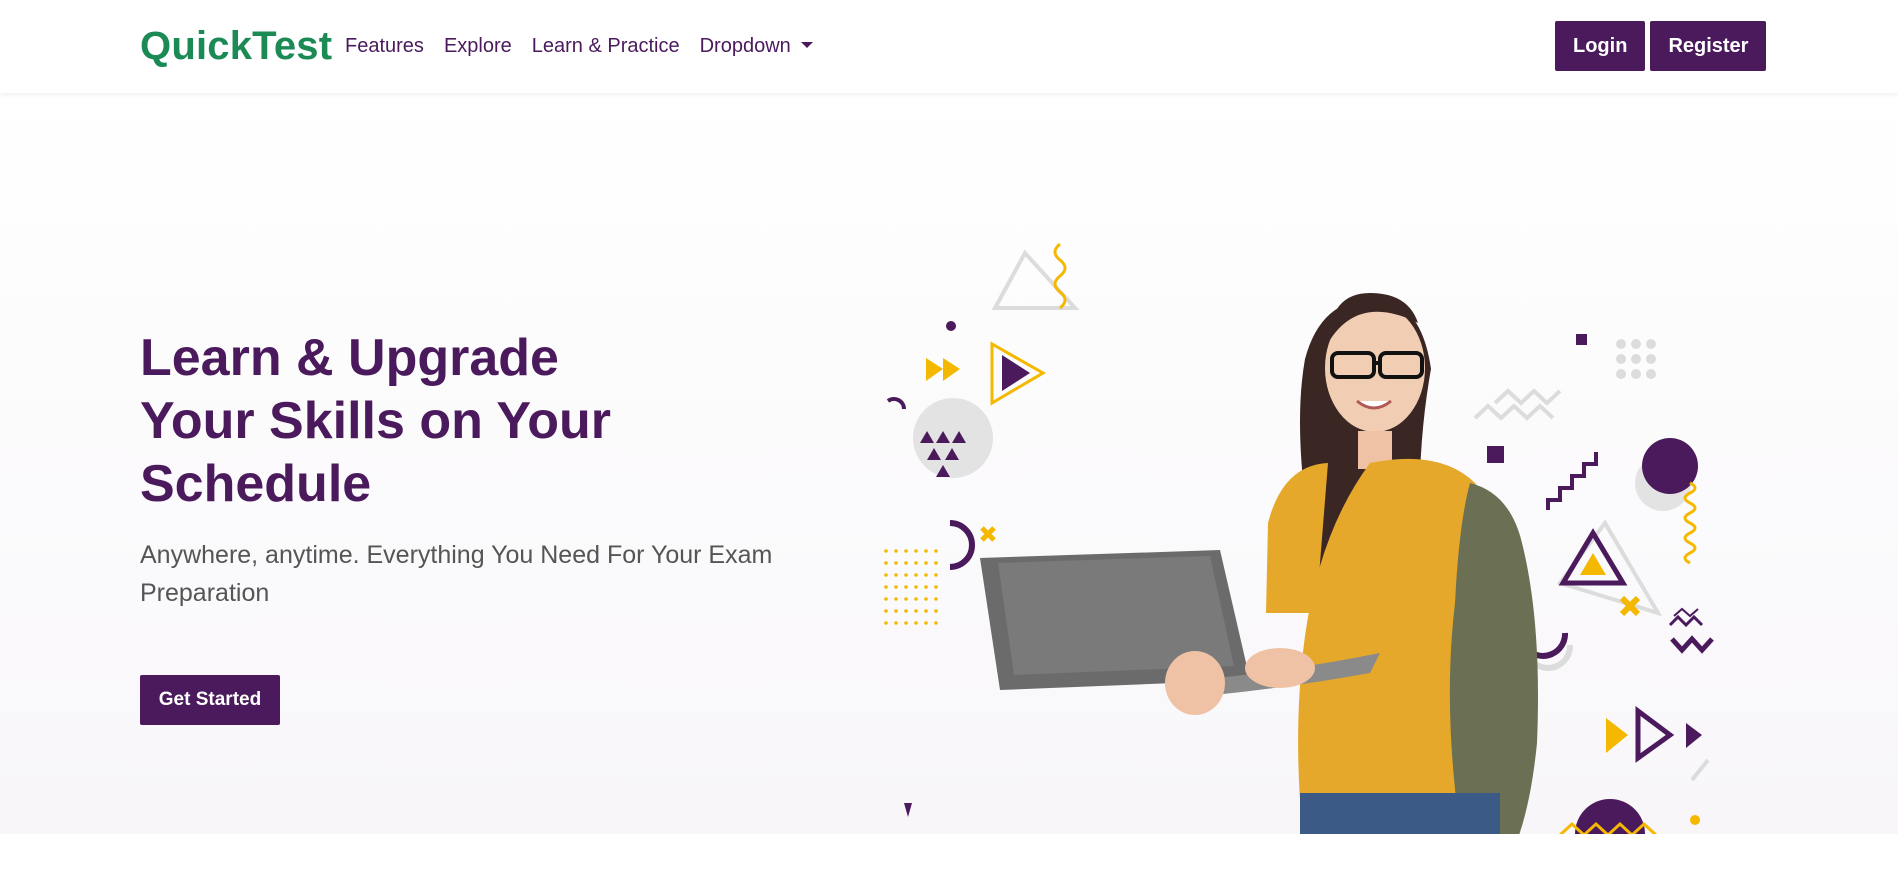 This screenshot has height=894, width=1898. What do you see at coordinates (806, 45) in the screenshot?
I see `caret-down-icon` at bounding box center [806, 45].